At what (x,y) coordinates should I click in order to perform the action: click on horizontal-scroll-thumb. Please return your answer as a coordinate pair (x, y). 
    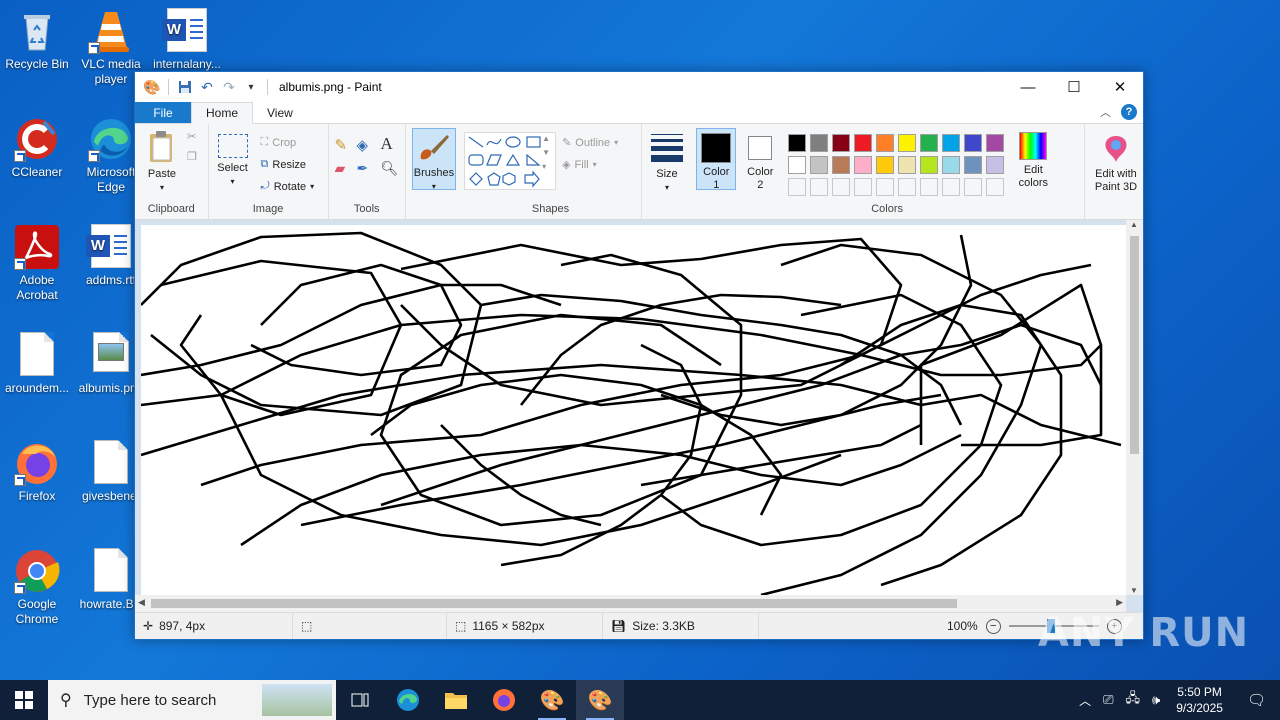
    Looking at the image, I should click on (554, 603).